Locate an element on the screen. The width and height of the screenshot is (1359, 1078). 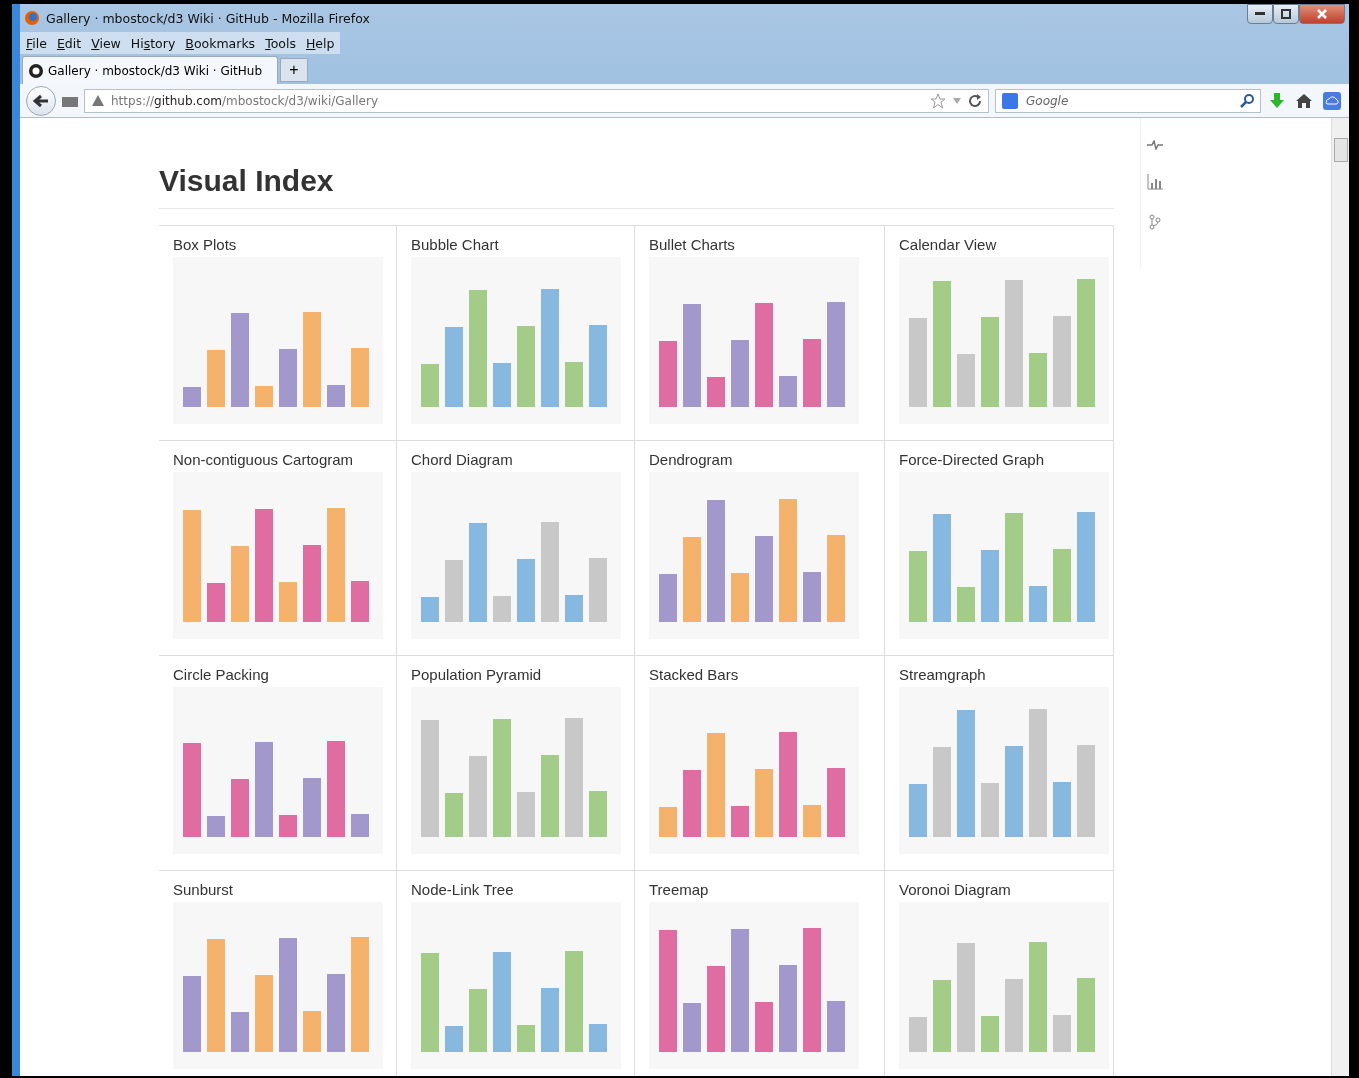
window-title: Gallery · mbostock/d3 Wiki · GitHub - Mozilla Firefox is located at coordinates (208, 18).